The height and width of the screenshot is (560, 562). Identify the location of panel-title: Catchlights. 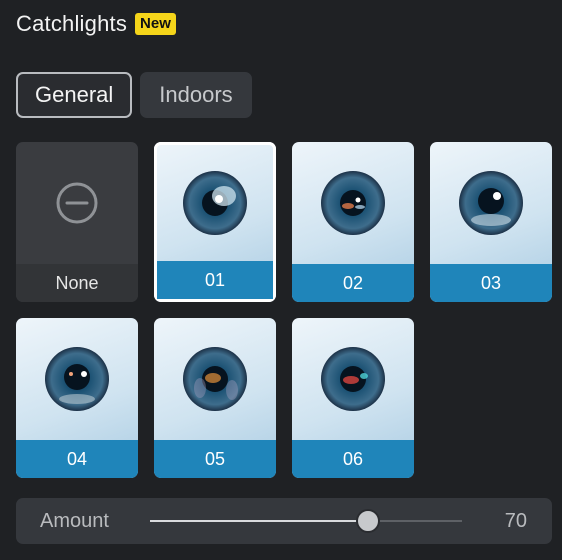
(72, 23).